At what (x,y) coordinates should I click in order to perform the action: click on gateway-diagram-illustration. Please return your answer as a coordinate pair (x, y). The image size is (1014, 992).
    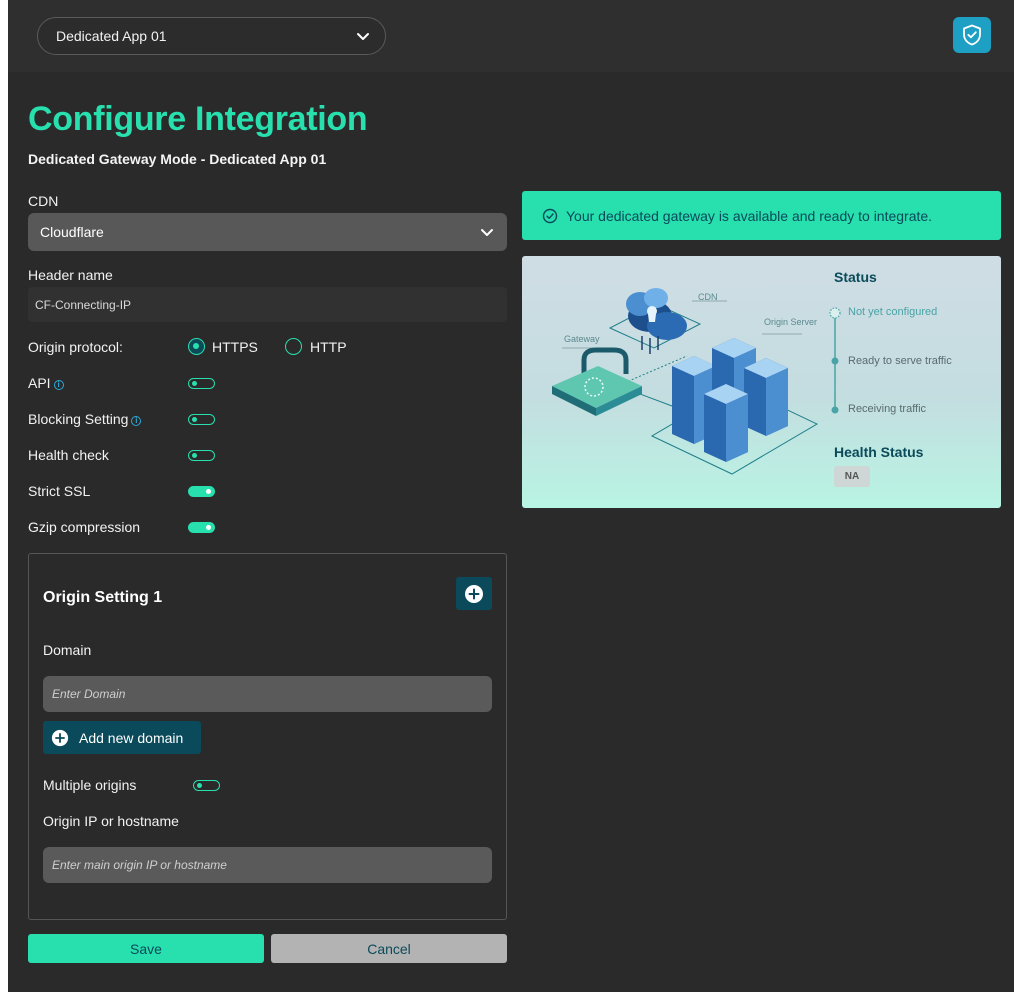
    Looking at the image, I should click on (685, 381).